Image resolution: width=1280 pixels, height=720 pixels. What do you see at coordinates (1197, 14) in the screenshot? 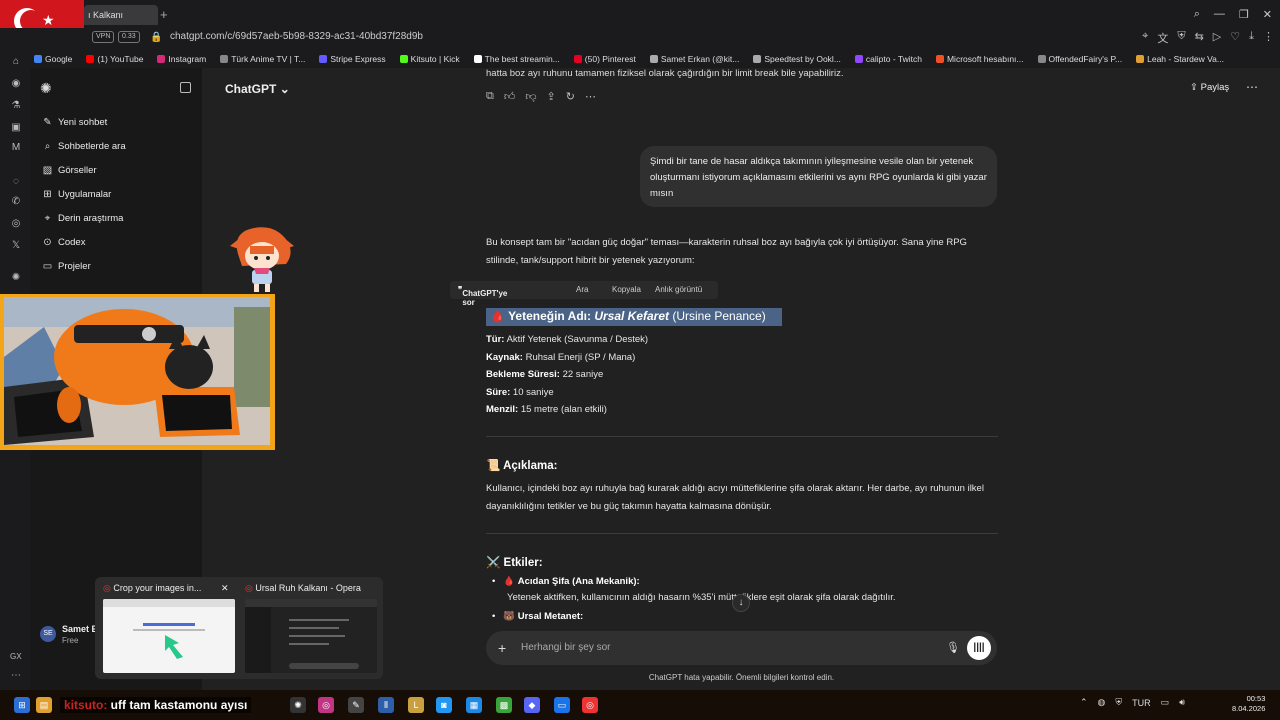
I see `search-tabs-icon: ⌕` at bounding box center [1197, 14].